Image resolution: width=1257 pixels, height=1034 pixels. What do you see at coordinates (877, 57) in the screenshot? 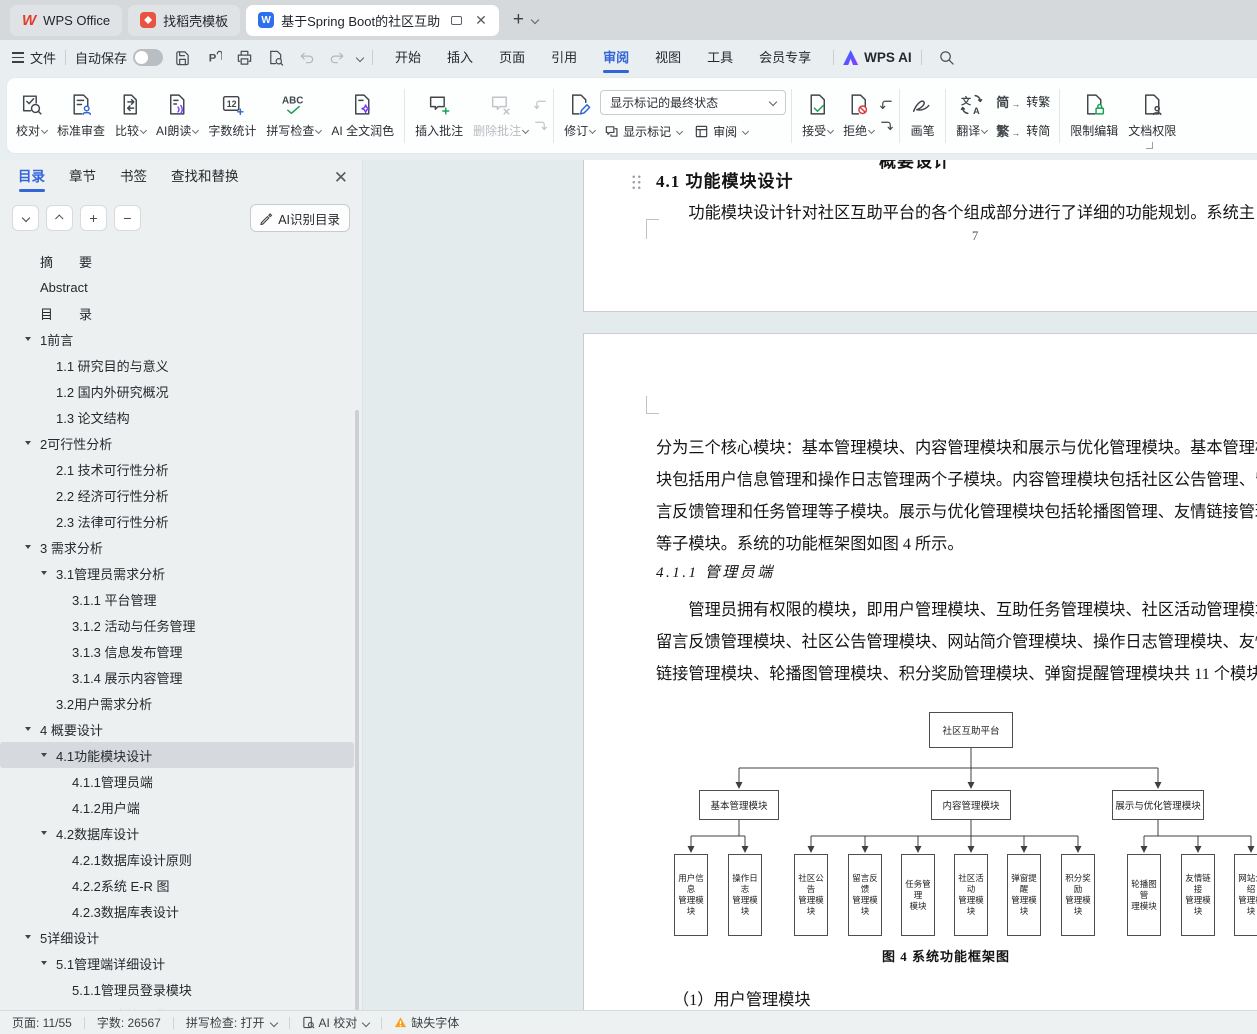
I see `wps-ai-button: WPS AI` at bounding box center [877, 57].